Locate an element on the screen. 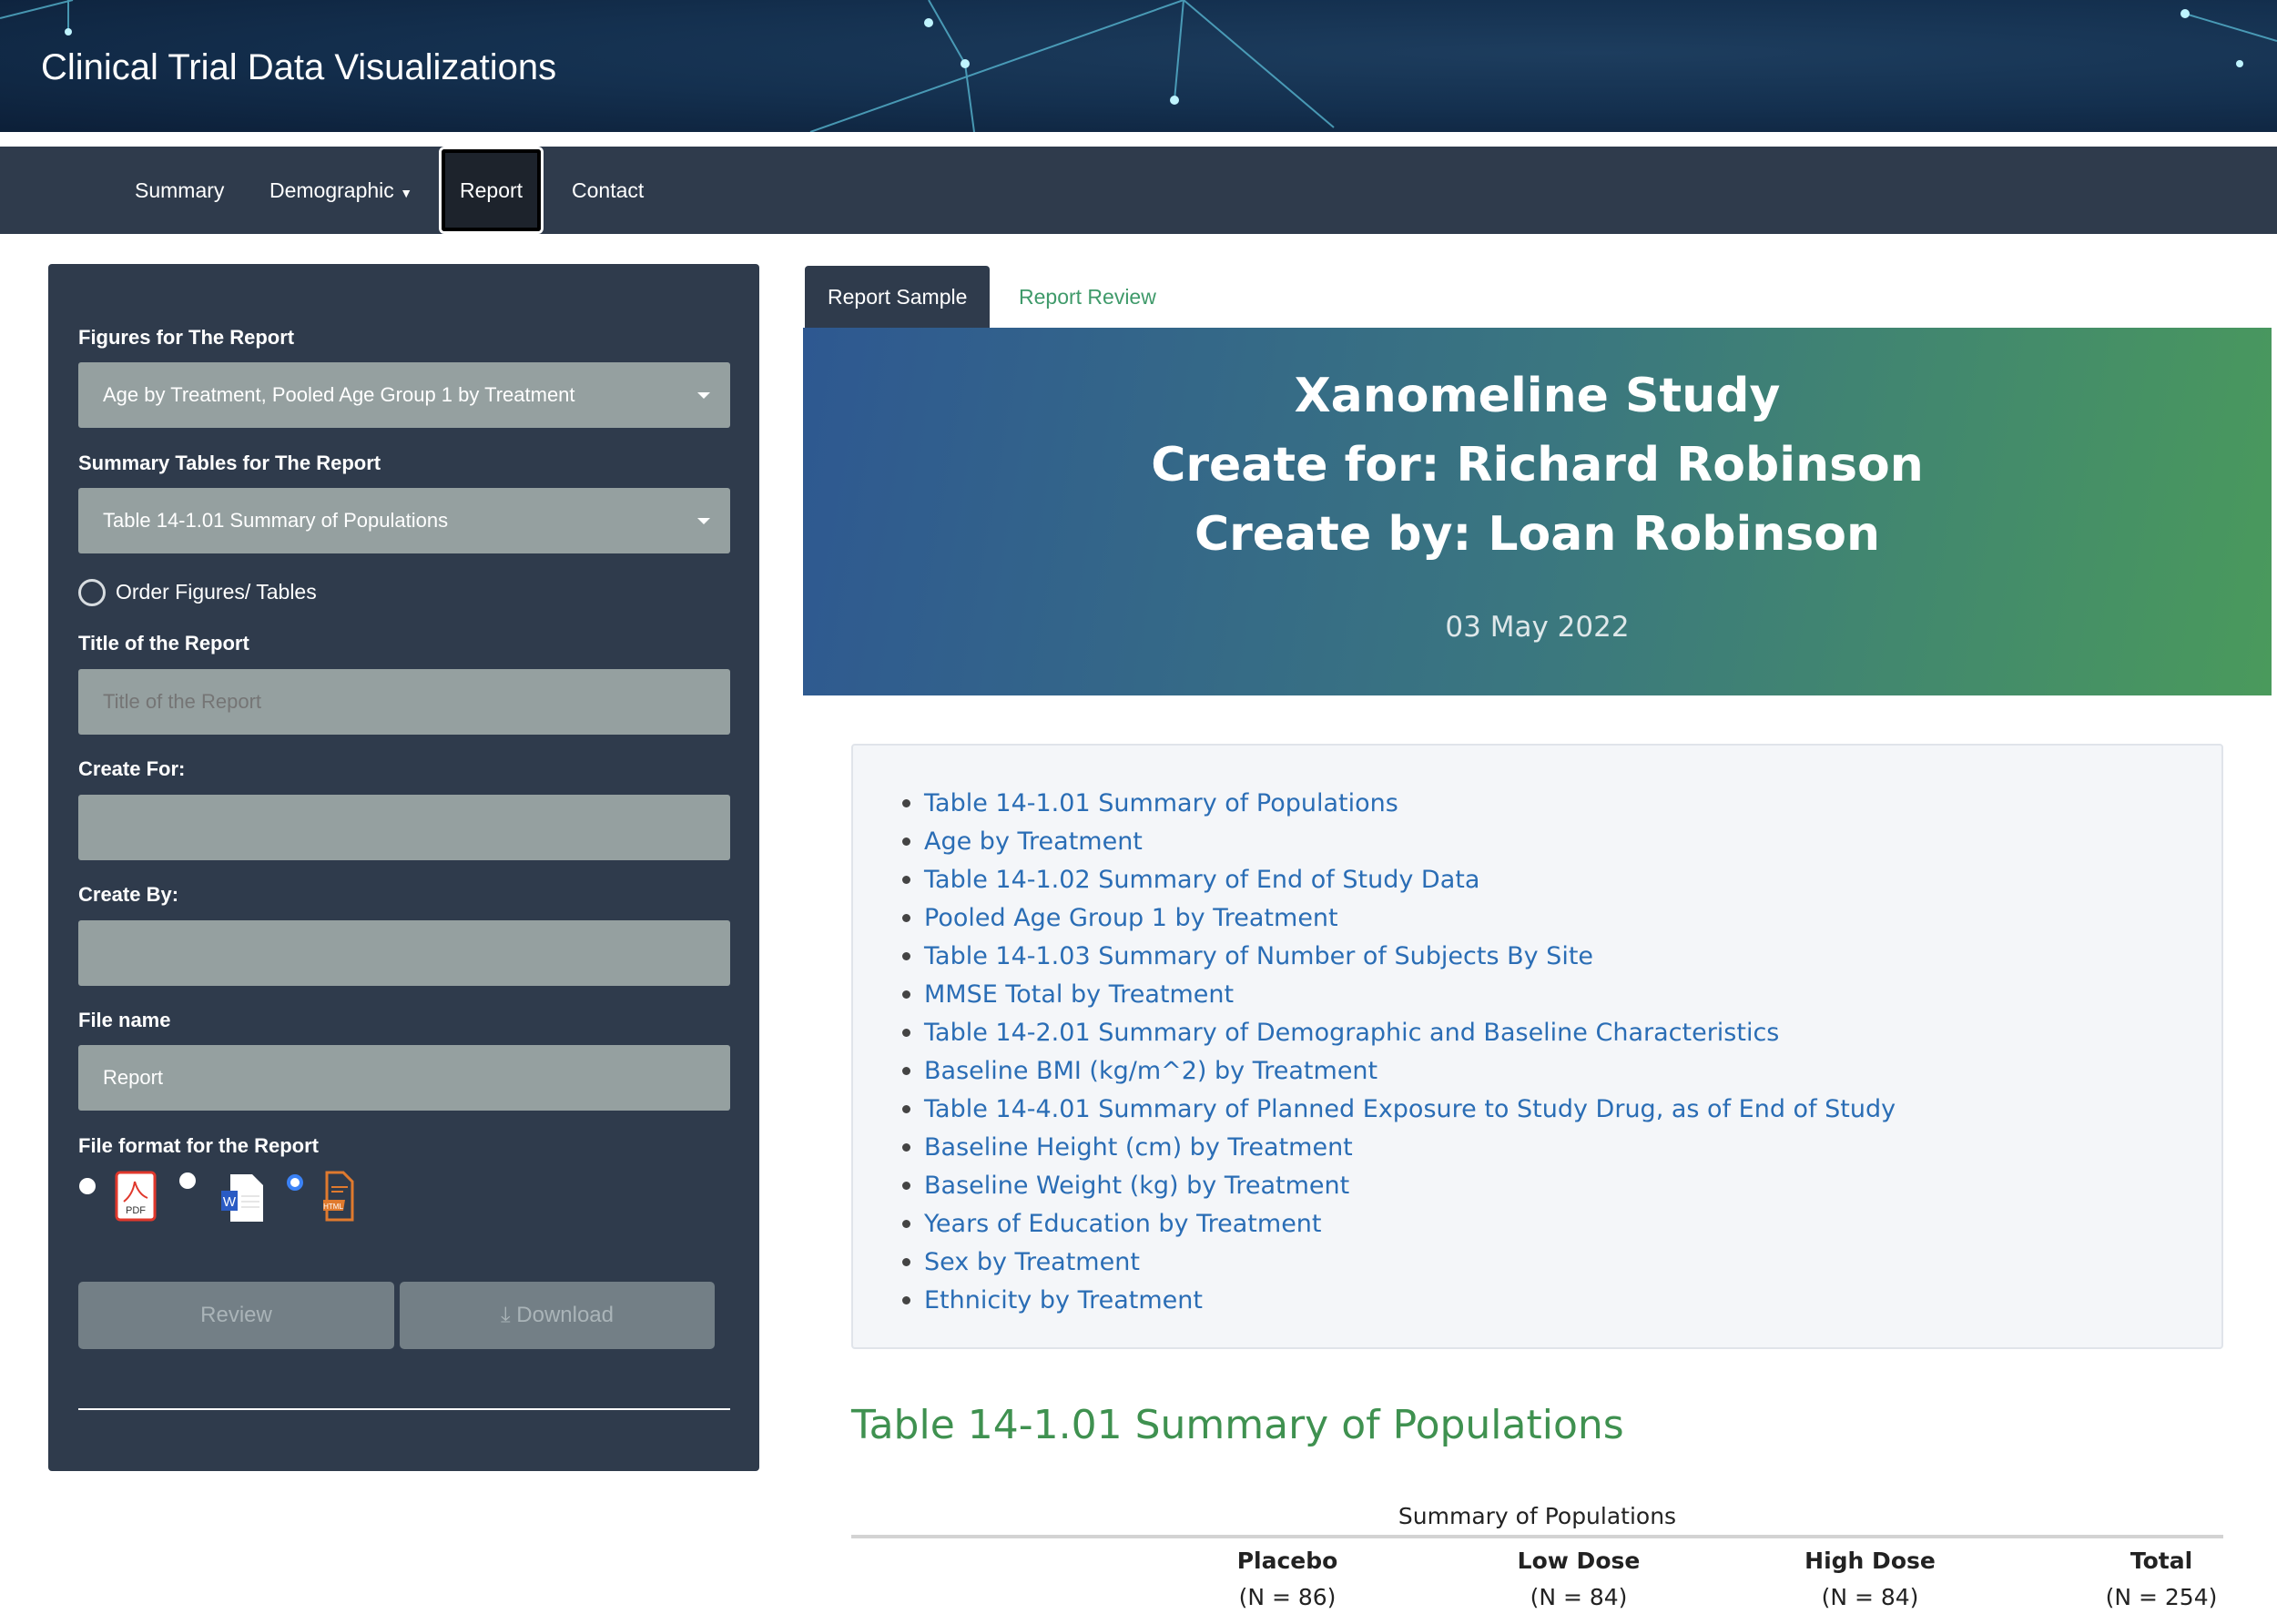 The image size is (2277, 1624). order-label: Order Figures/ Tables is located at coordinates (217, 592).